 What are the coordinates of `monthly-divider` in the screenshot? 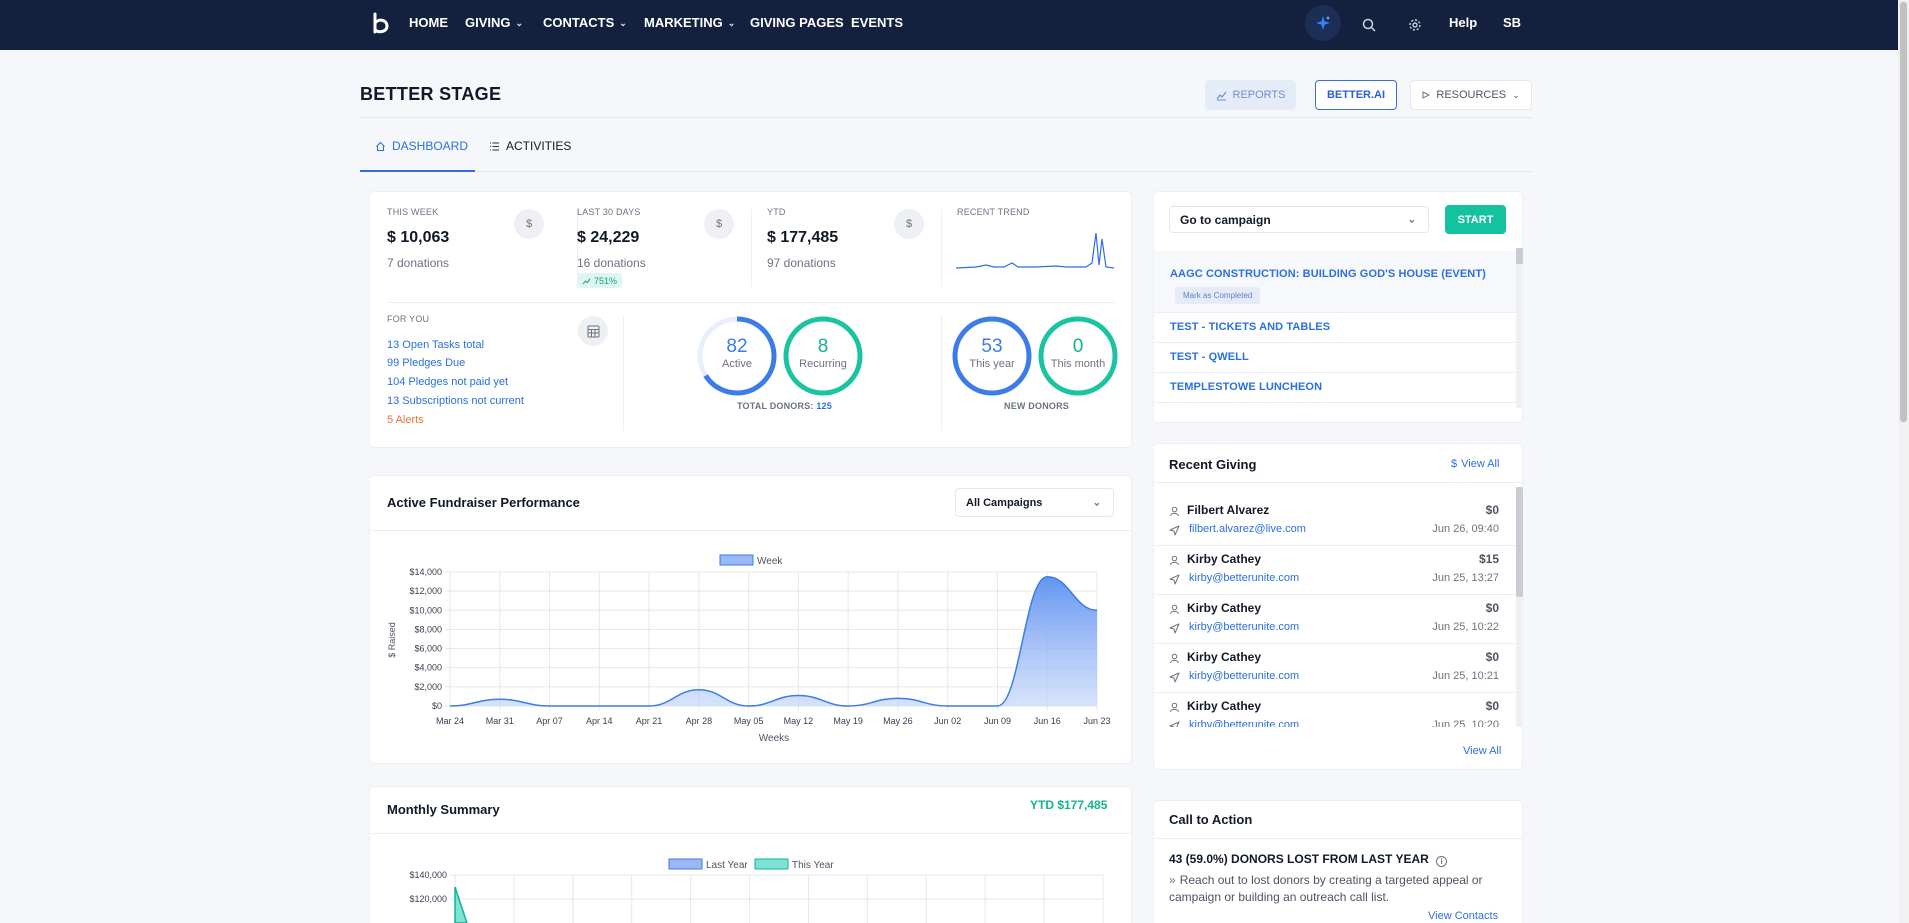 It's located at (750, 833).